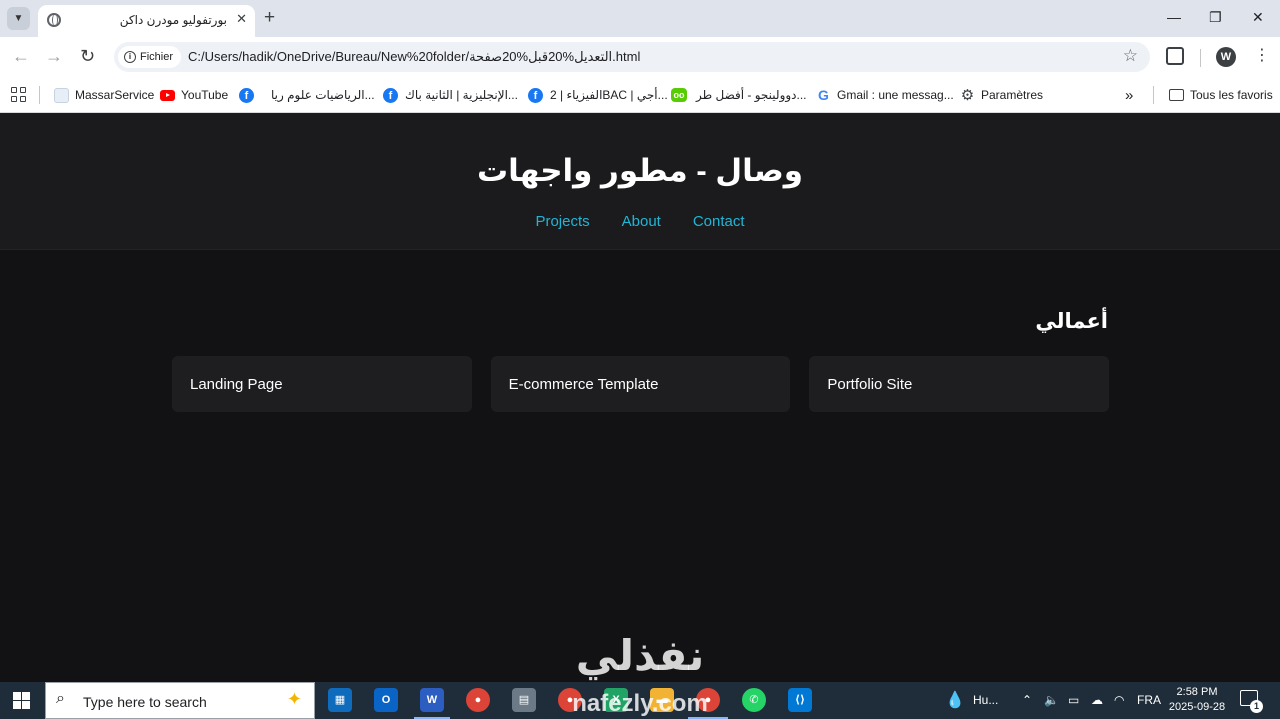 The image size is (1280, 719). Describe the element at coordinates (524, 700) in the screenshot. I see `calculator-icon: ▤` at that location.